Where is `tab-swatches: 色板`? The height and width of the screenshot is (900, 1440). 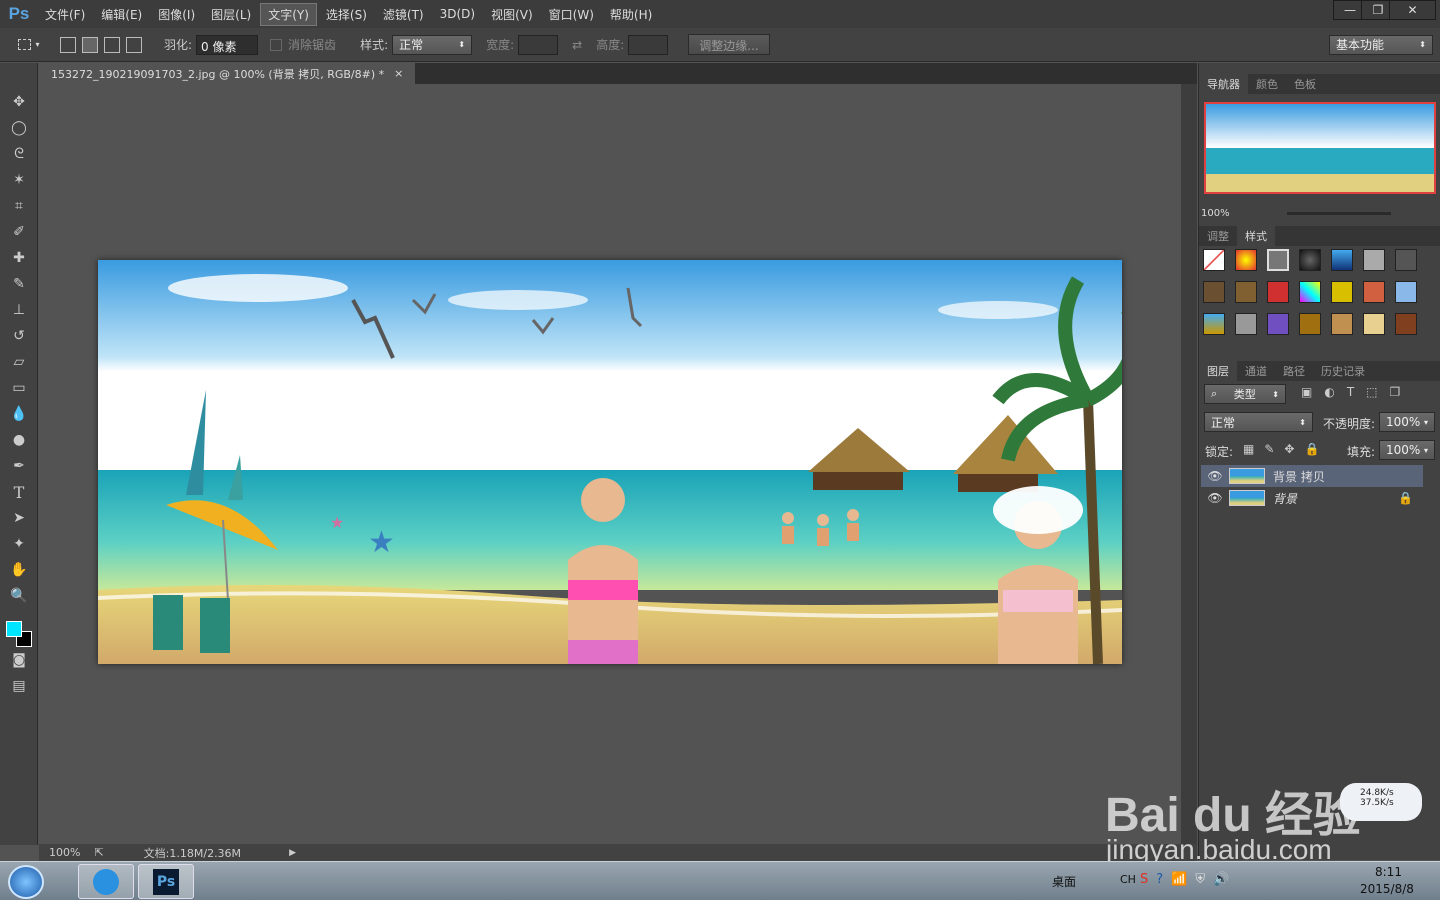 tab-swatches: 色板 is located at coordinates (1305, 84).